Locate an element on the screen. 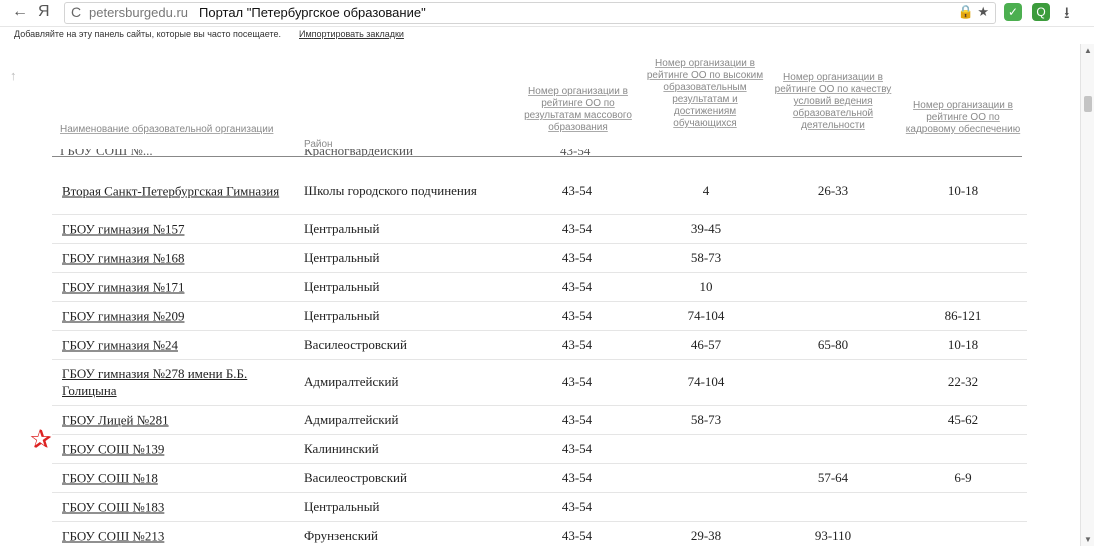 This screenshot has height=546, width=1094. rating-staff-cell: 86-121 is located at coordinates (963, 315).